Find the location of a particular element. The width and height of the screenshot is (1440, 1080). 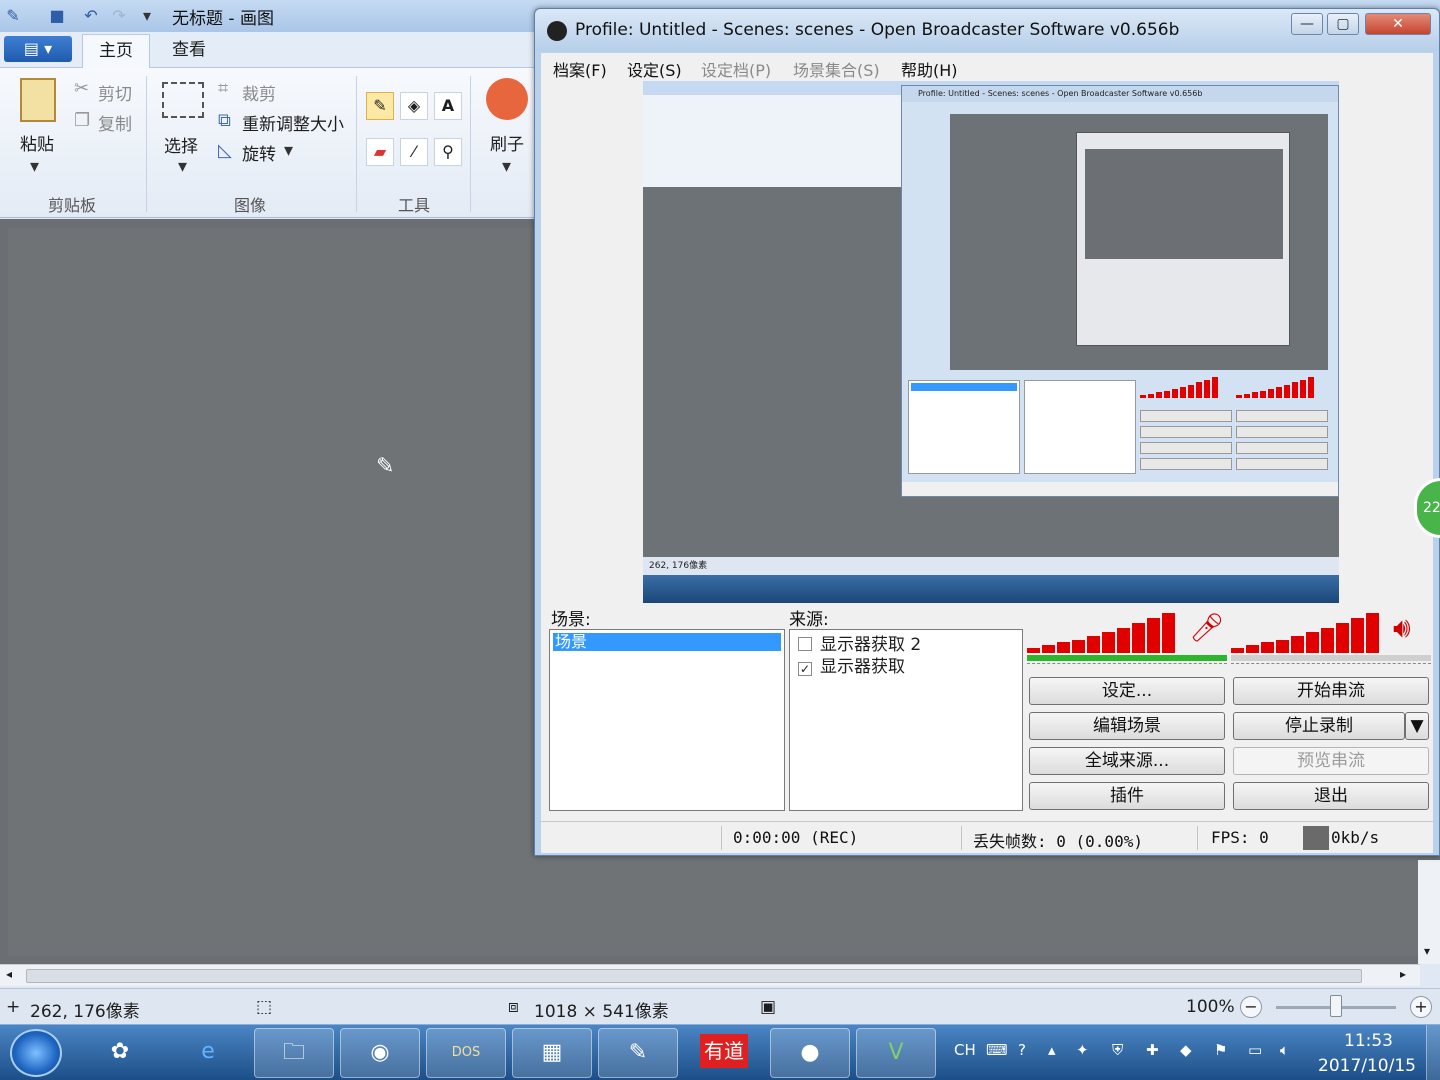

microphone-icon: 🎤︎ is located at coordinates (1207, 627).